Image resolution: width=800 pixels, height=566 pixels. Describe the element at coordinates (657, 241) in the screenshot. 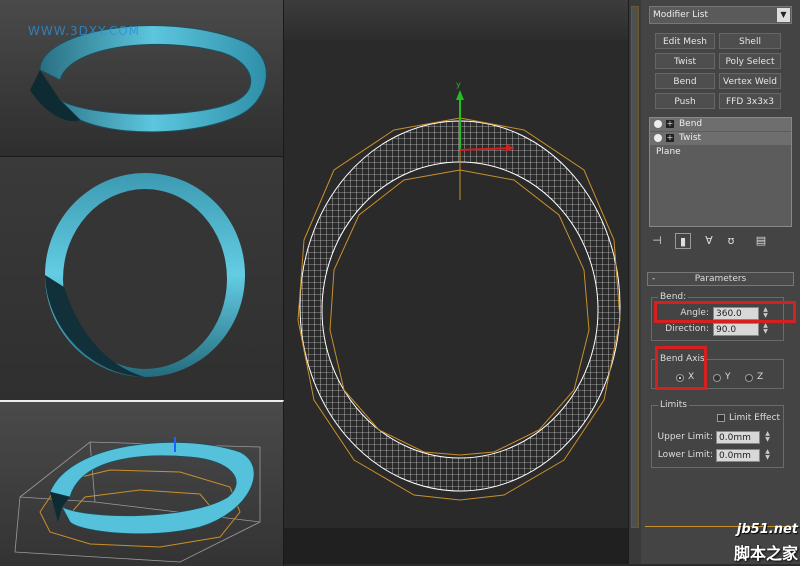

I see `pin-stack-icon: ⊣` at that location.